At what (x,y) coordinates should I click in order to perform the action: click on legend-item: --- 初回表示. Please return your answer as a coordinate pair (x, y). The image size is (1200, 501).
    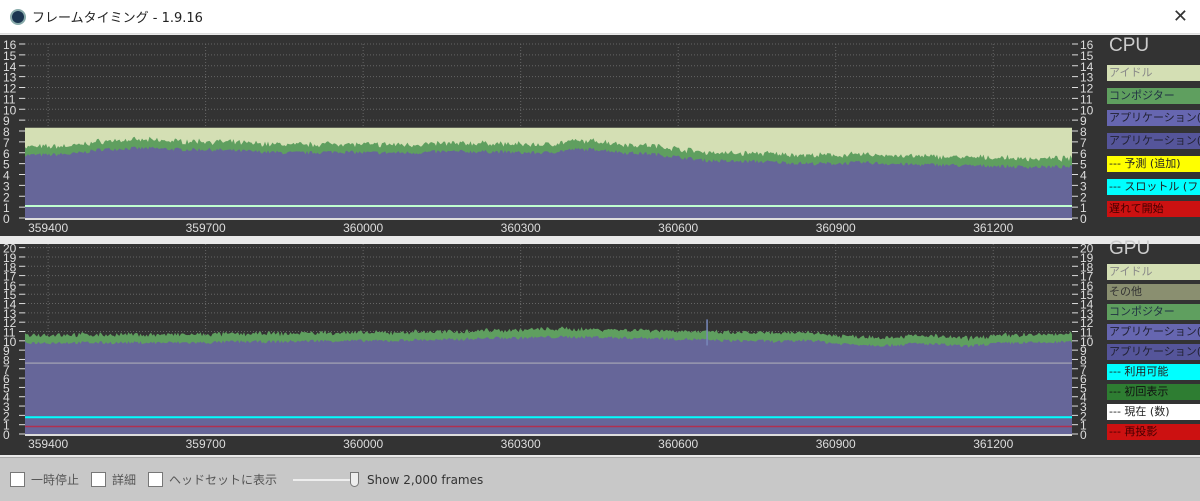
    Looking at the image, I should click on (1153, 392).